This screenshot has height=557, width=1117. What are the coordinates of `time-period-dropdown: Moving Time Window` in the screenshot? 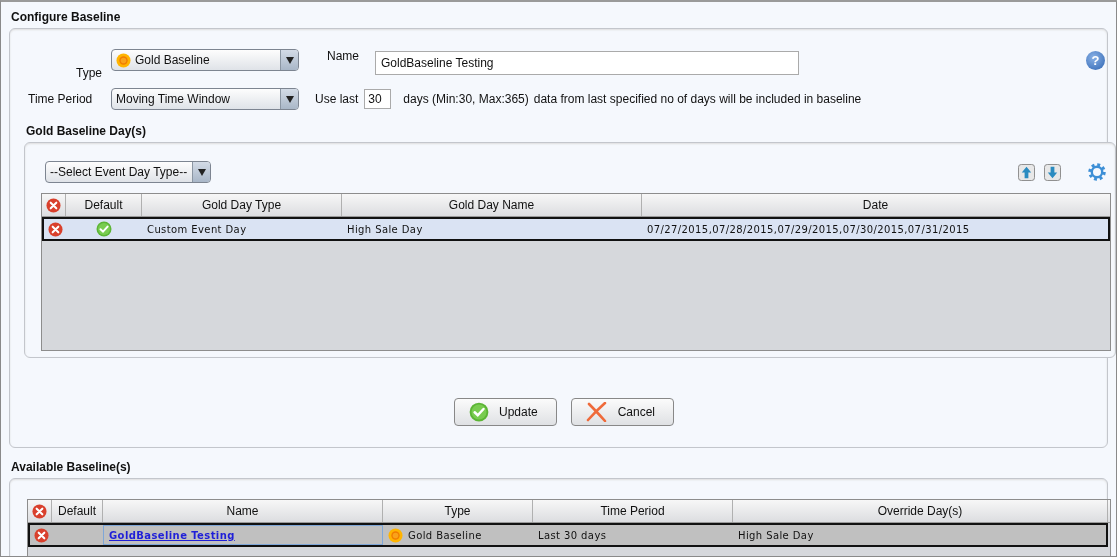 It's located at (205, 99).